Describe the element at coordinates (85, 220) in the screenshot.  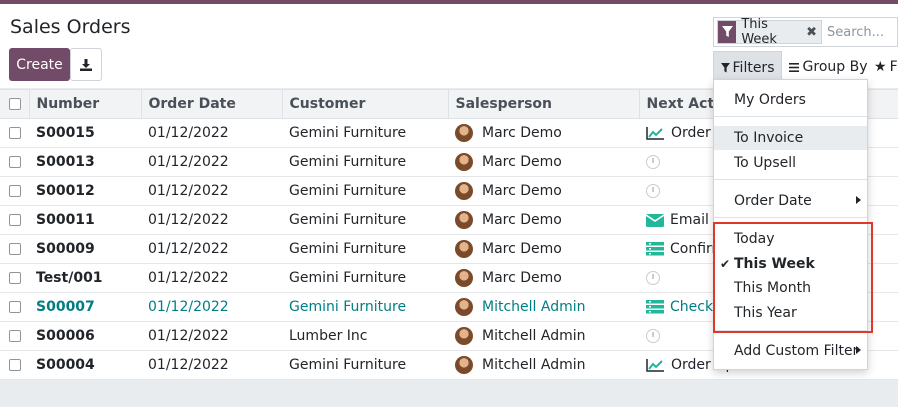
I see `order-number: S00011` at that location.